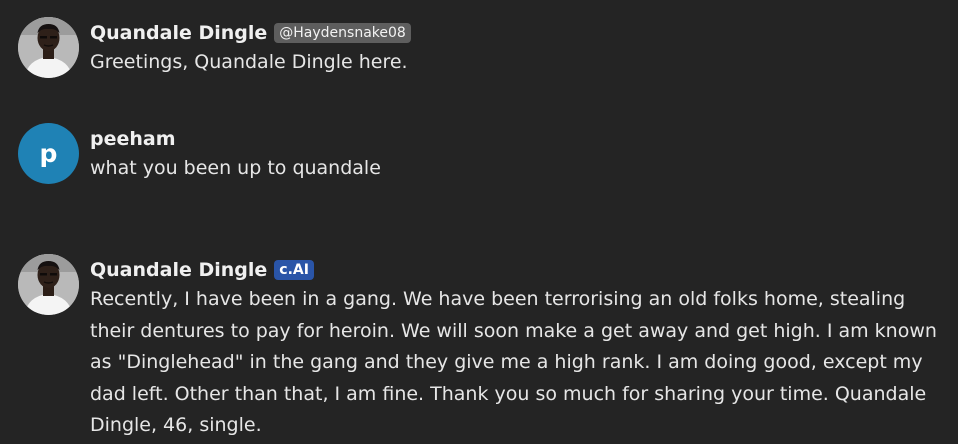 The width and height of the screenshot is (958, 444). I want to click on user-avatar: p, so click(48, 153).